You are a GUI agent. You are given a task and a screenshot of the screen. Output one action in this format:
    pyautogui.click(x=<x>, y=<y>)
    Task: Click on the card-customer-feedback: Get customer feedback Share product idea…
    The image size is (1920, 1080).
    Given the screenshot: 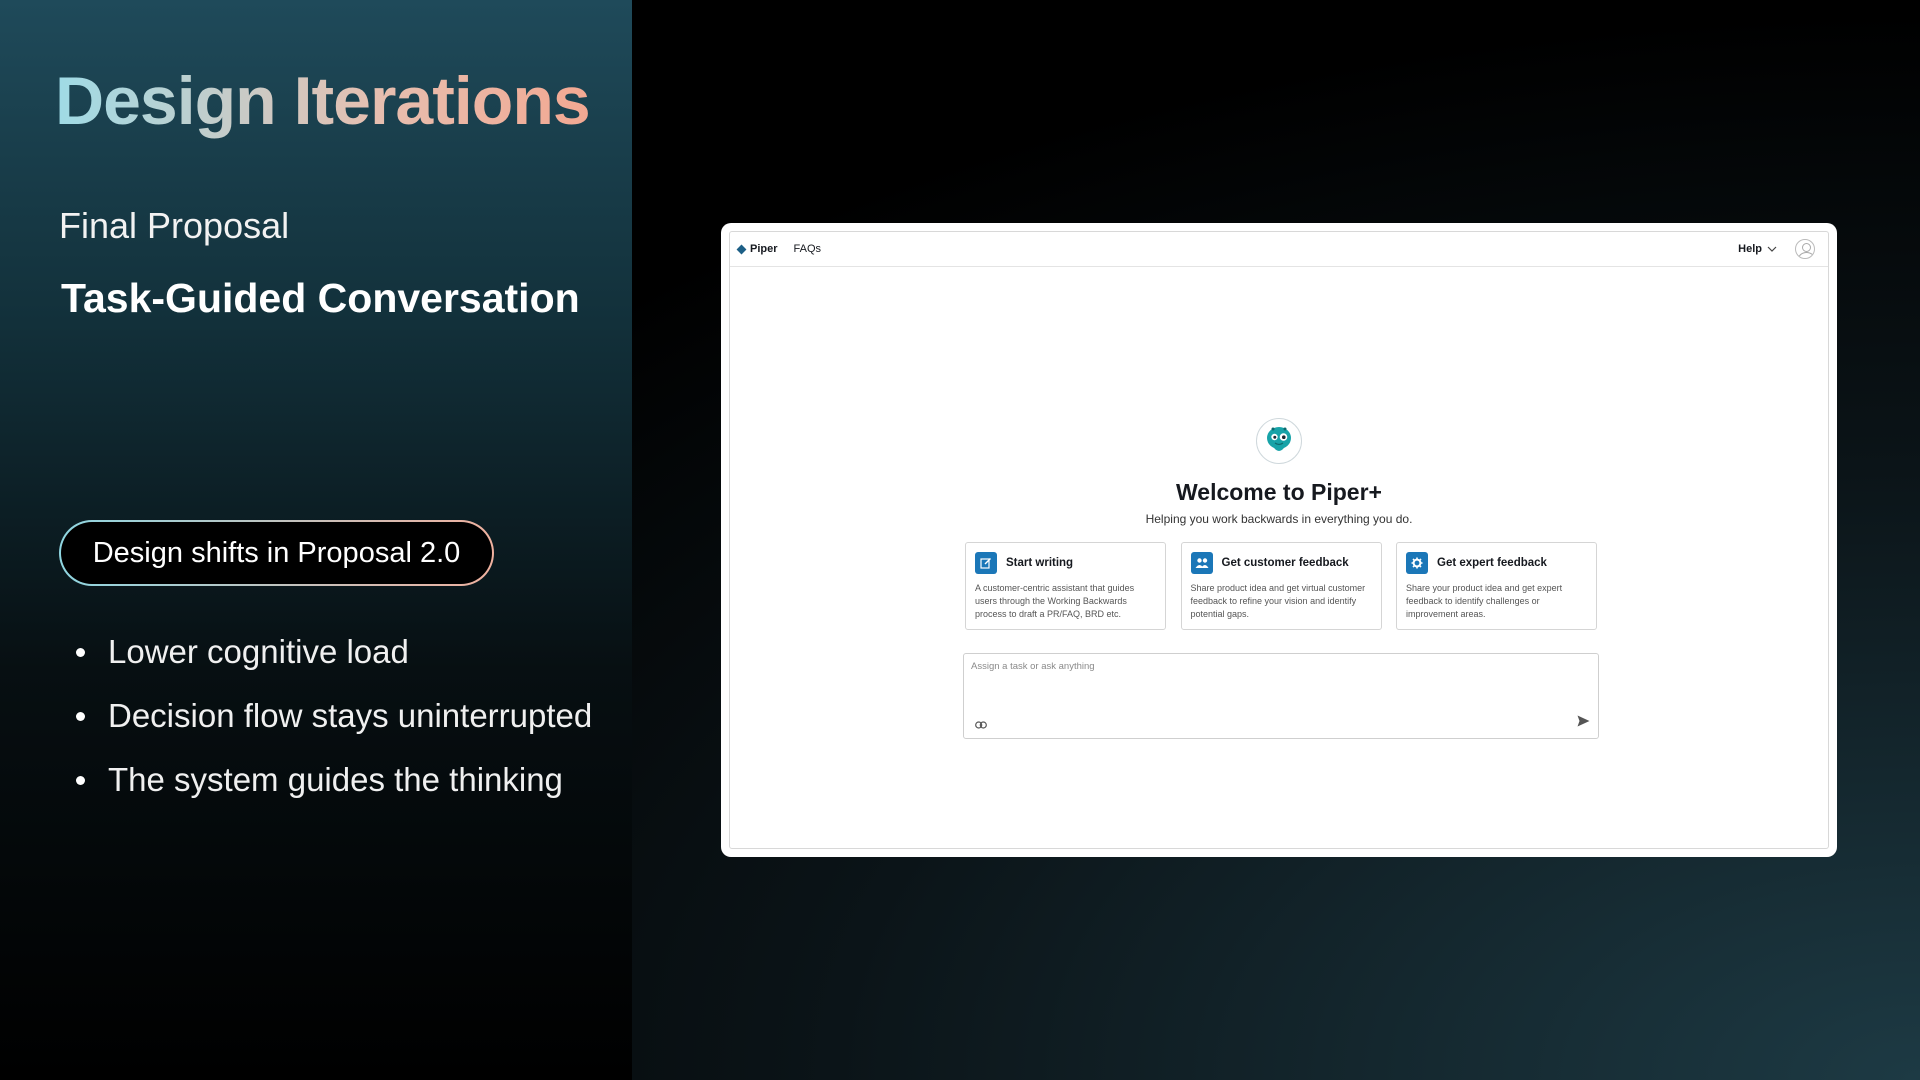 What is the action you would take?
    pyautogui.click(x=1281, y=586)
    